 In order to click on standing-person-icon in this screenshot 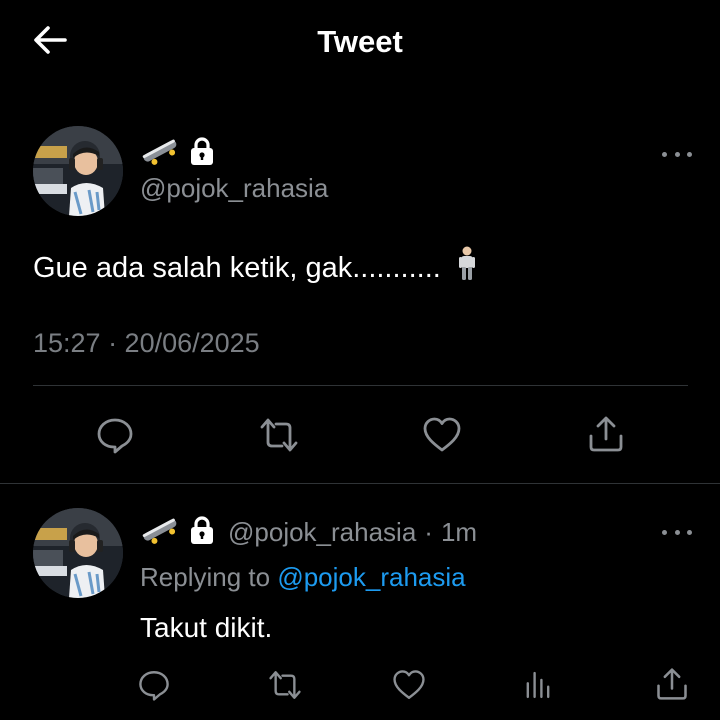, I will do `click(467, 268)`.